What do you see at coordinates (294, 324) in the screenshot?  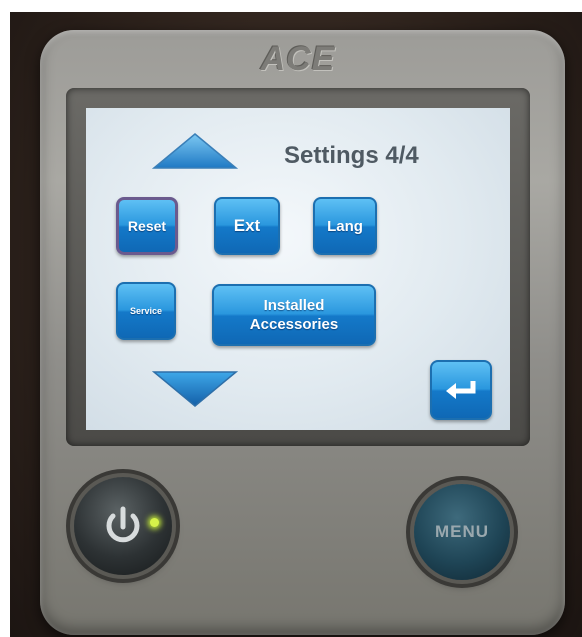 I see `installed-accessories-line2: Accessories` at bounding box center [294, 324].